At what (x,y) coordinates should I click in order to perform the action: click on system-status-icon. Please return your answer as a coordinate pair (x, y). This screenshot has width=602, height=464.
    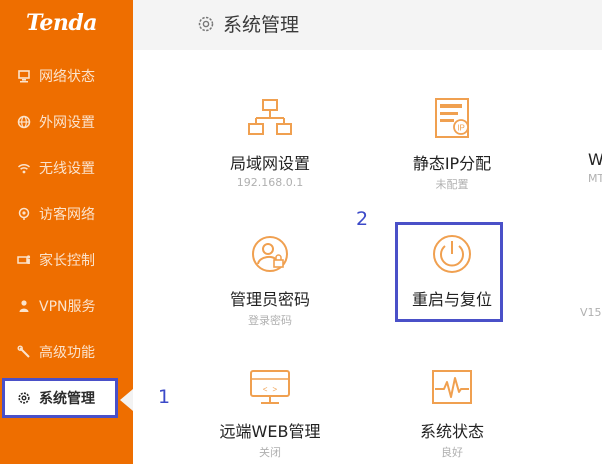
    Looking at the image, I should click on (452, 387).